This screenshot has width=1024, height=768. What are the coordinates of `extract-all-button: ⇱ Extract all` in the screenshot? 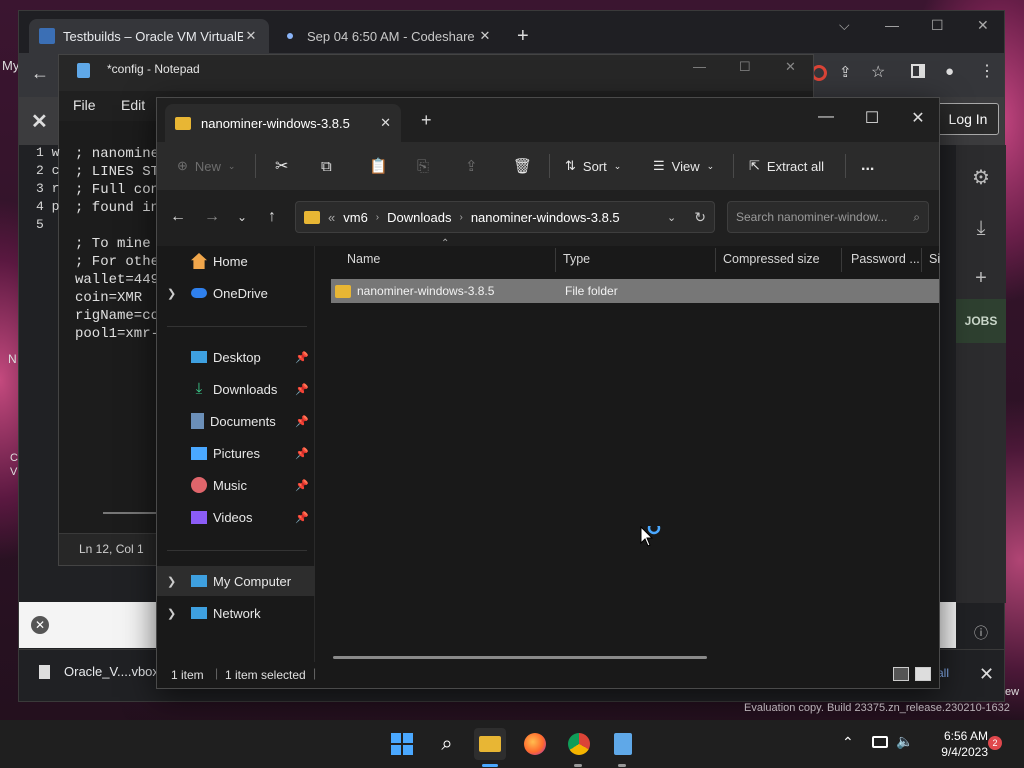 It's located at (786, 166).